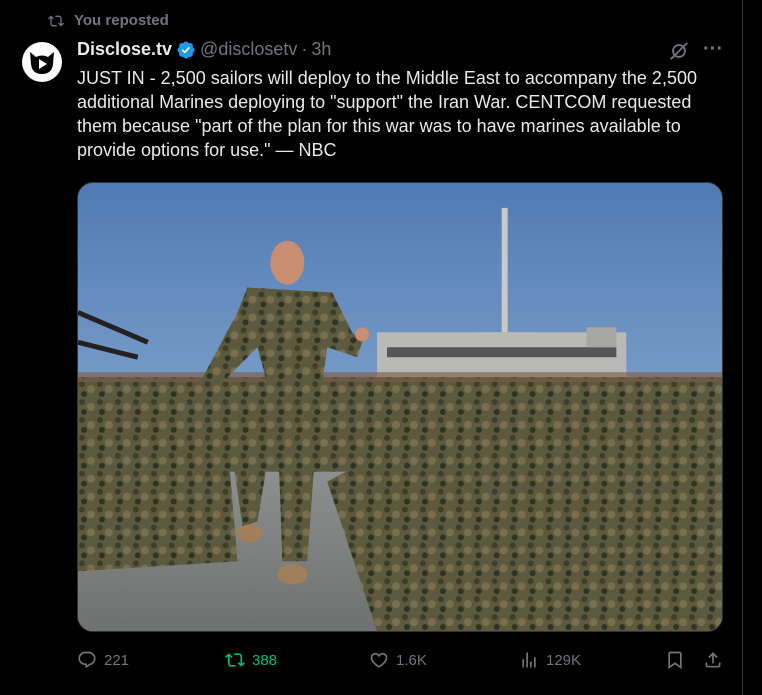 The height and width of the screenshot is (695, 762). I want to click on views-button: 129K, so click(550, 660).